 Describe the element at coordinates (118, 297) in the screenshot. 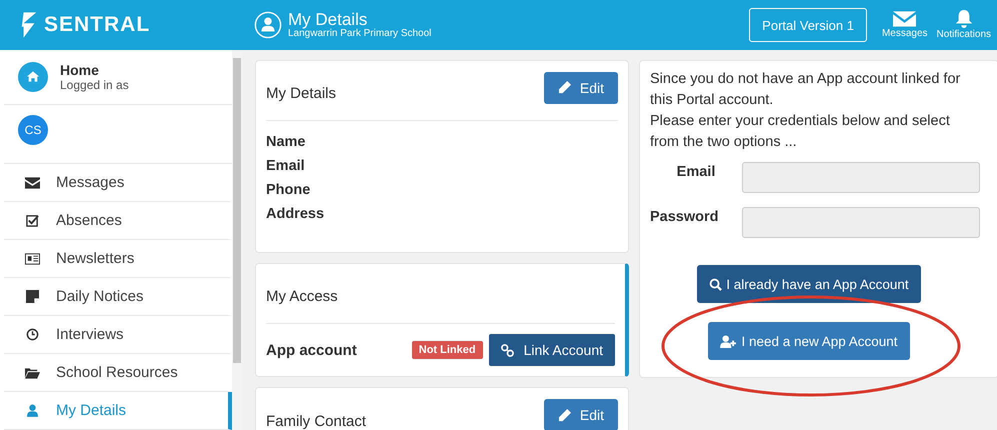

I see `sidebar-item: Daily Notices` at that location.